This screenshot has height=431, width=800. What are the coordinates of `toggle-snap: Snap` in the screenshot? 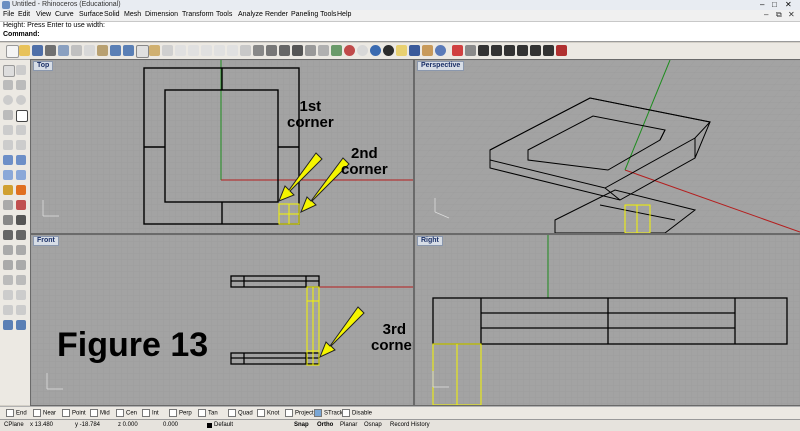 It's located at (301, 425).